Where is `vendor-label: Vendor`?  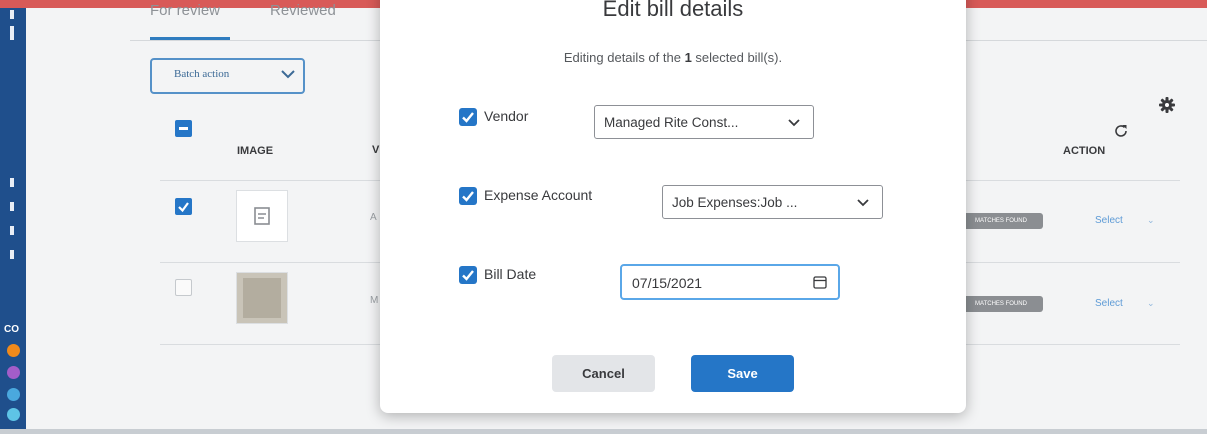
vendor-label: Vendor is located at coordinates (506, 116).